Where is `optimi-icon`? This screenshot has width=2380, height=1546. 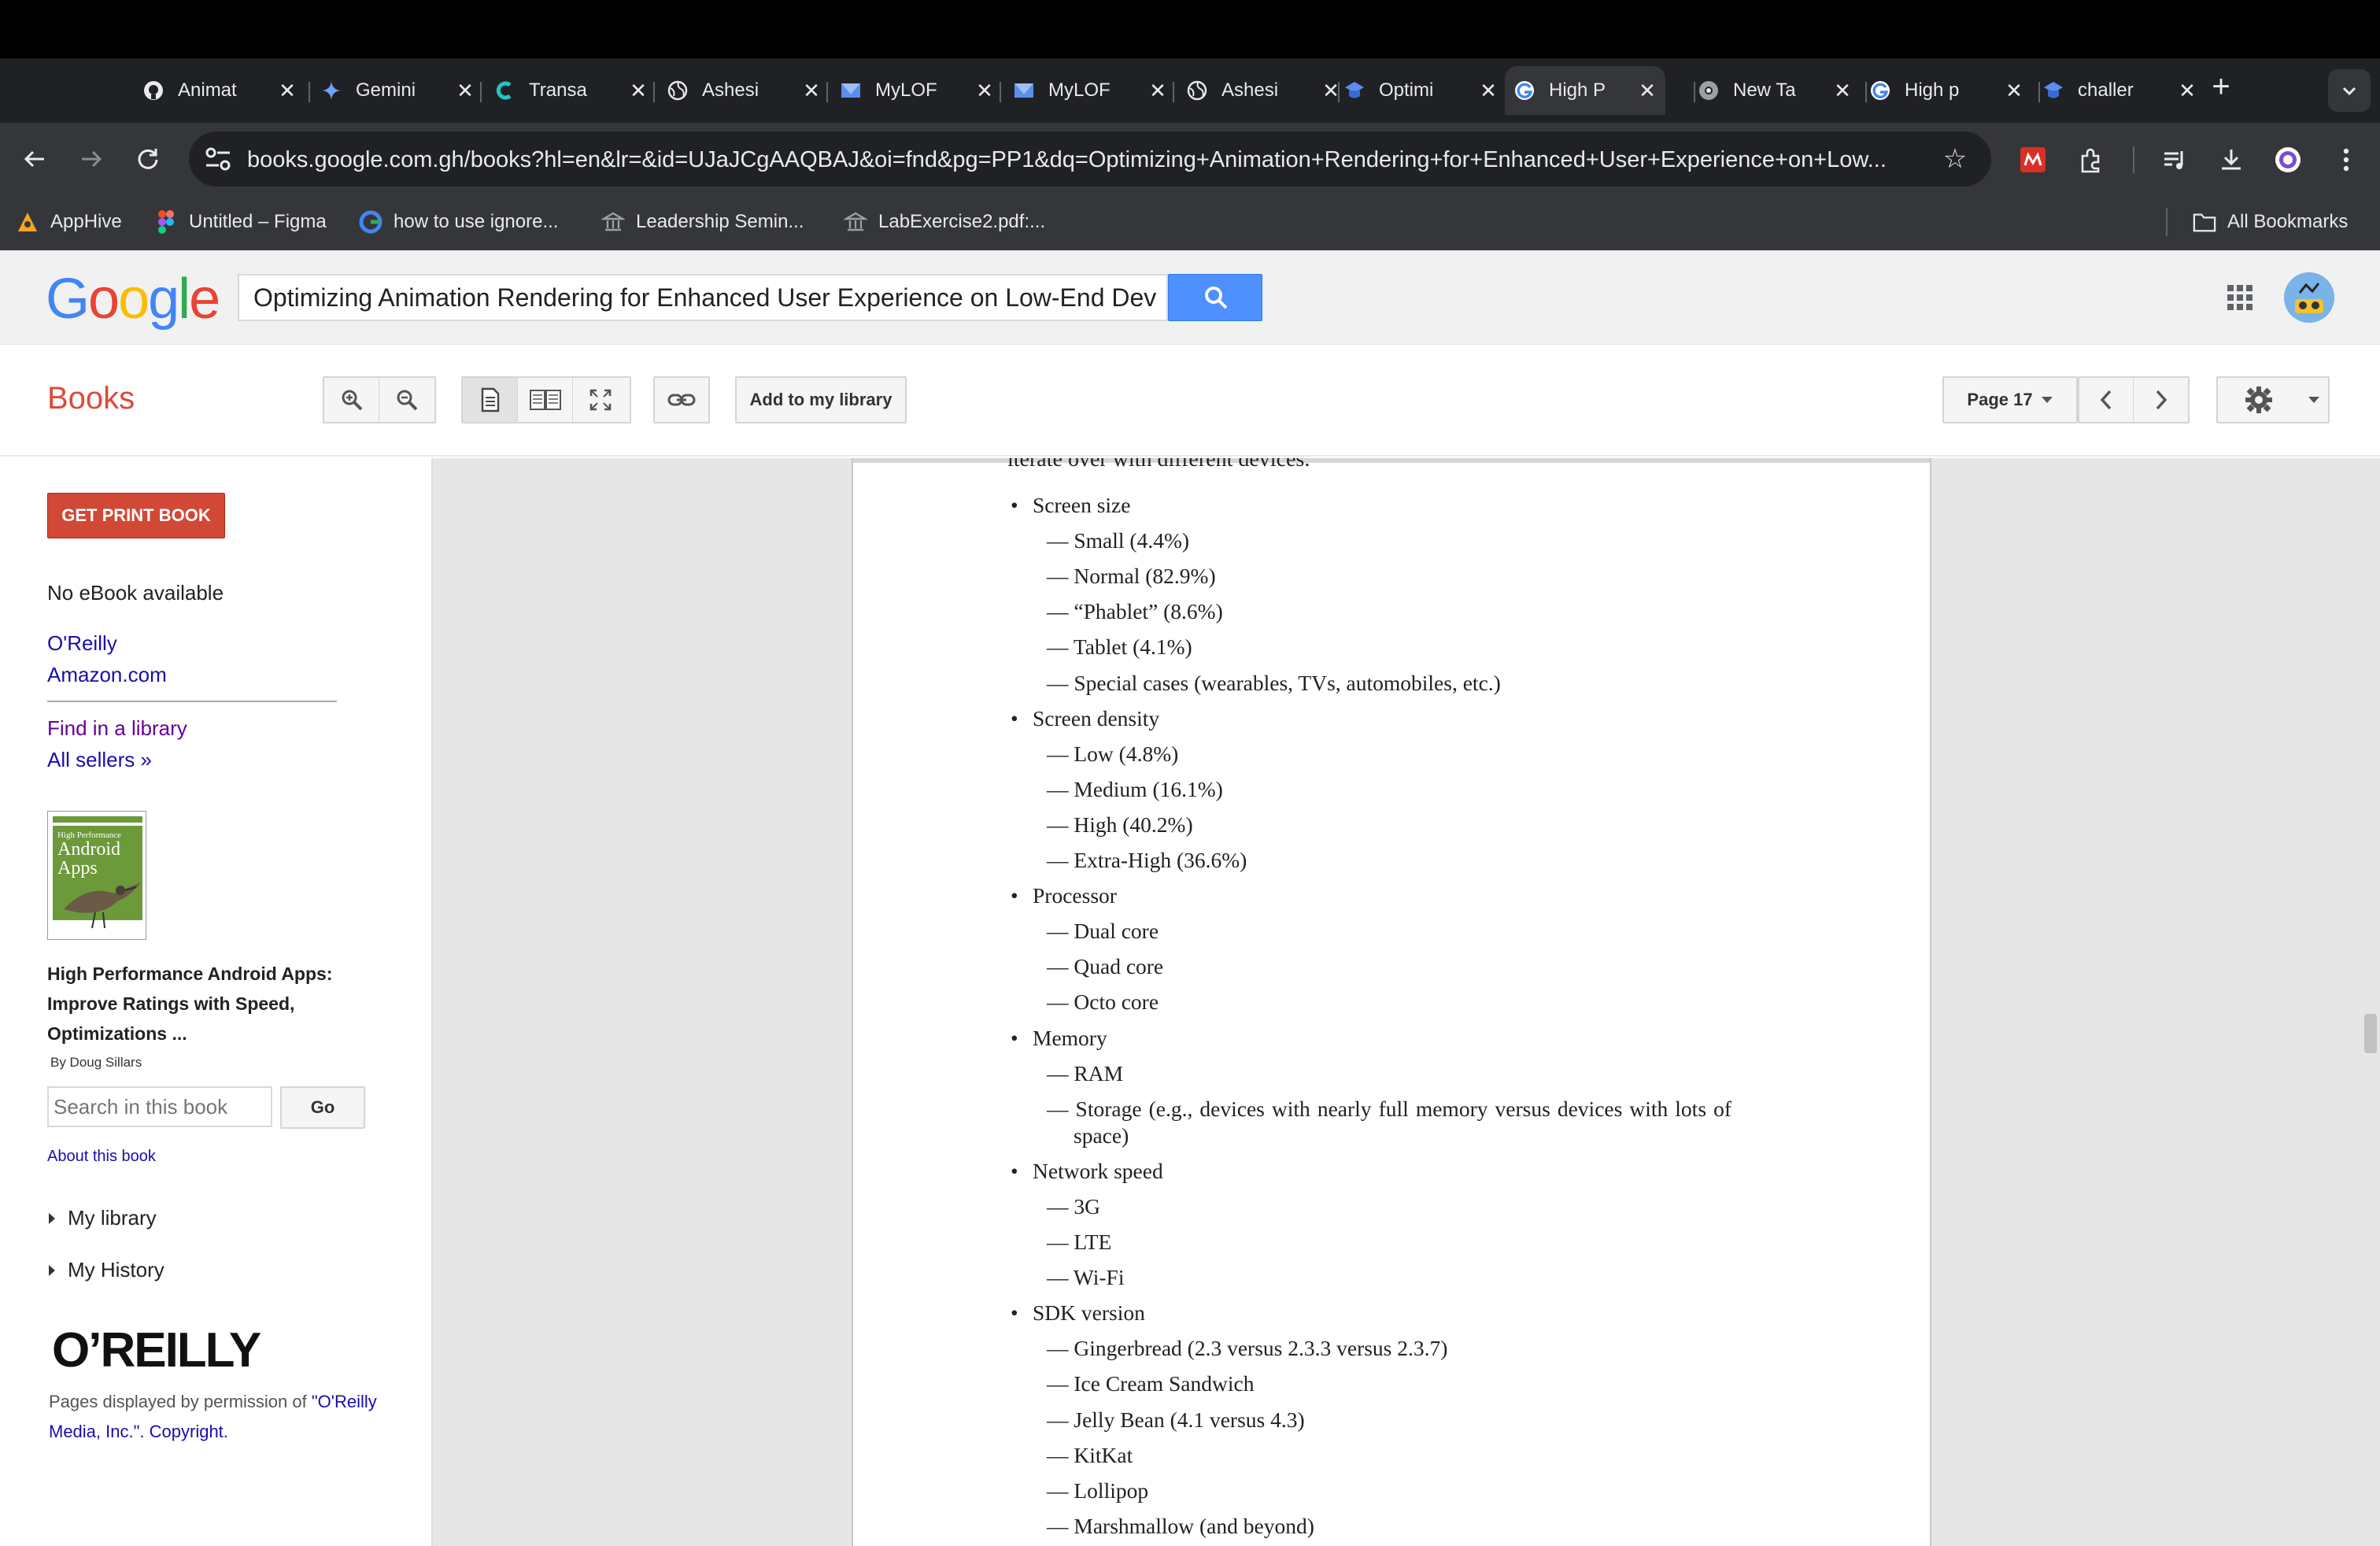 optimi-icon is located at coordinates (2053, 90).